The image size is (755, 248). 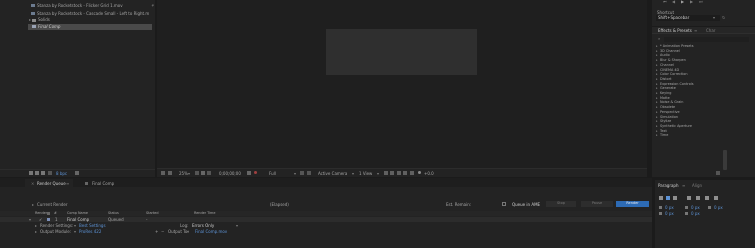 What do you see at coordinates (429, 174) in the screenshot?
I see `exposure-value: +0.0` at bounding box center [429, 174].